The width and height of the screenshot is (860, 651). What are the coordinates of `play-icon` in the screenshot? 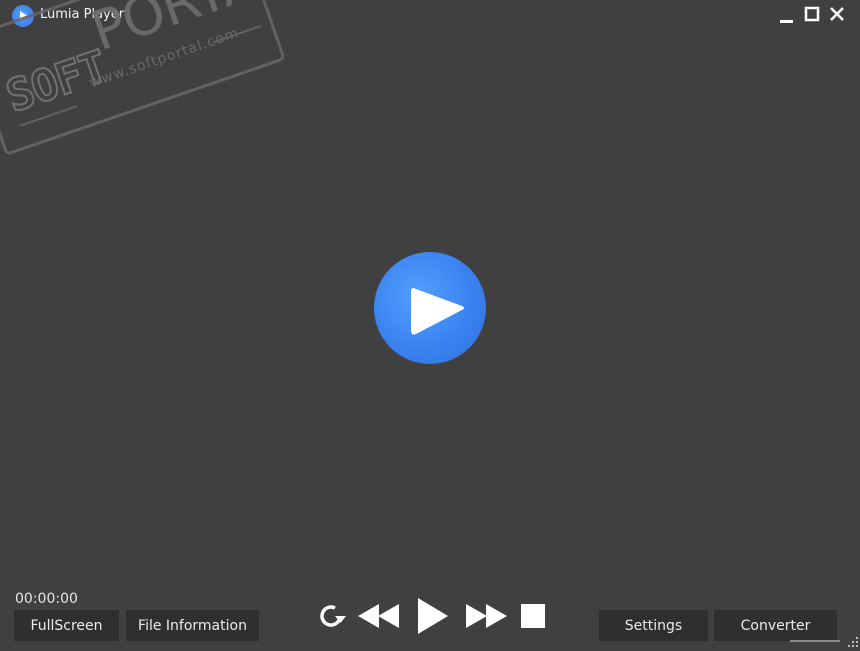 It's located at (433, 616).